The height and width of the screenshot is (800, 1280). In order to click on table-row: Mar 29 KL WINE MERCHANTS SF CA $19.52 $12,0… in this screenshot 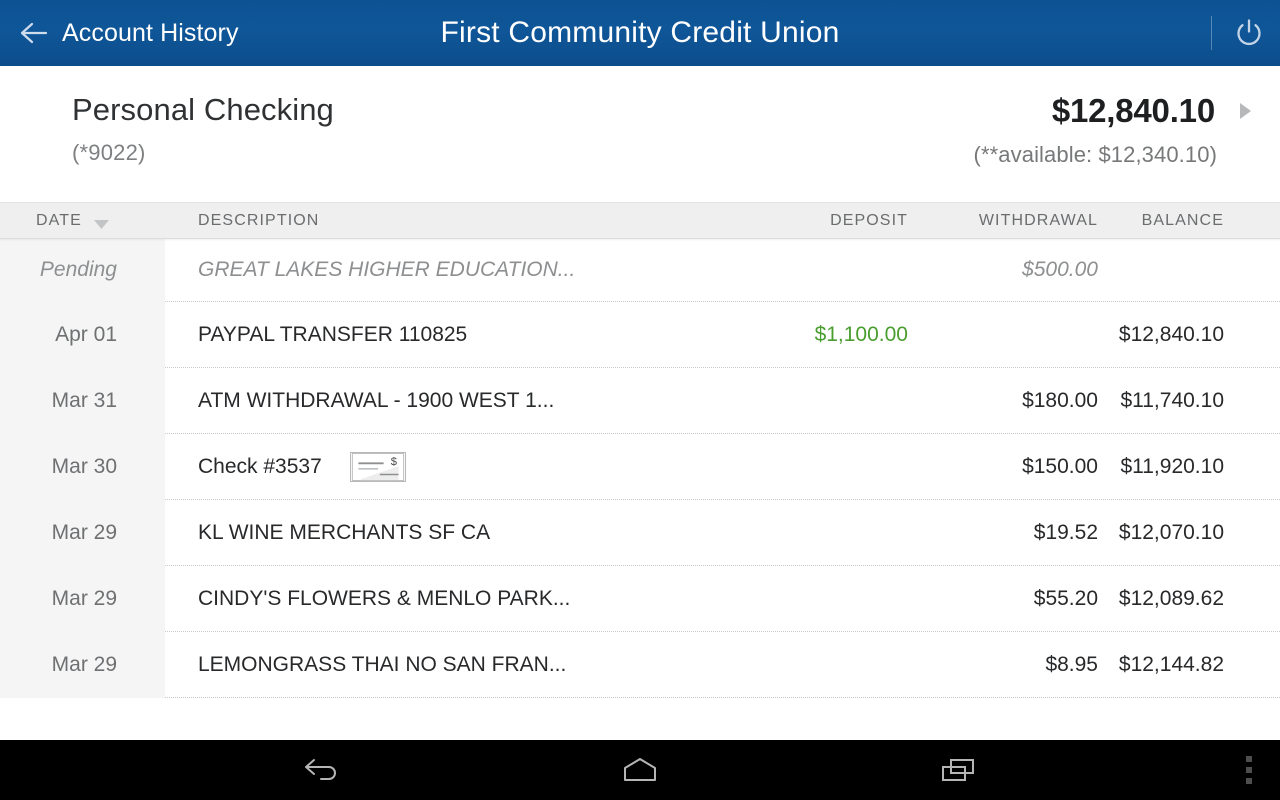, I will do `click(640, 532)`.